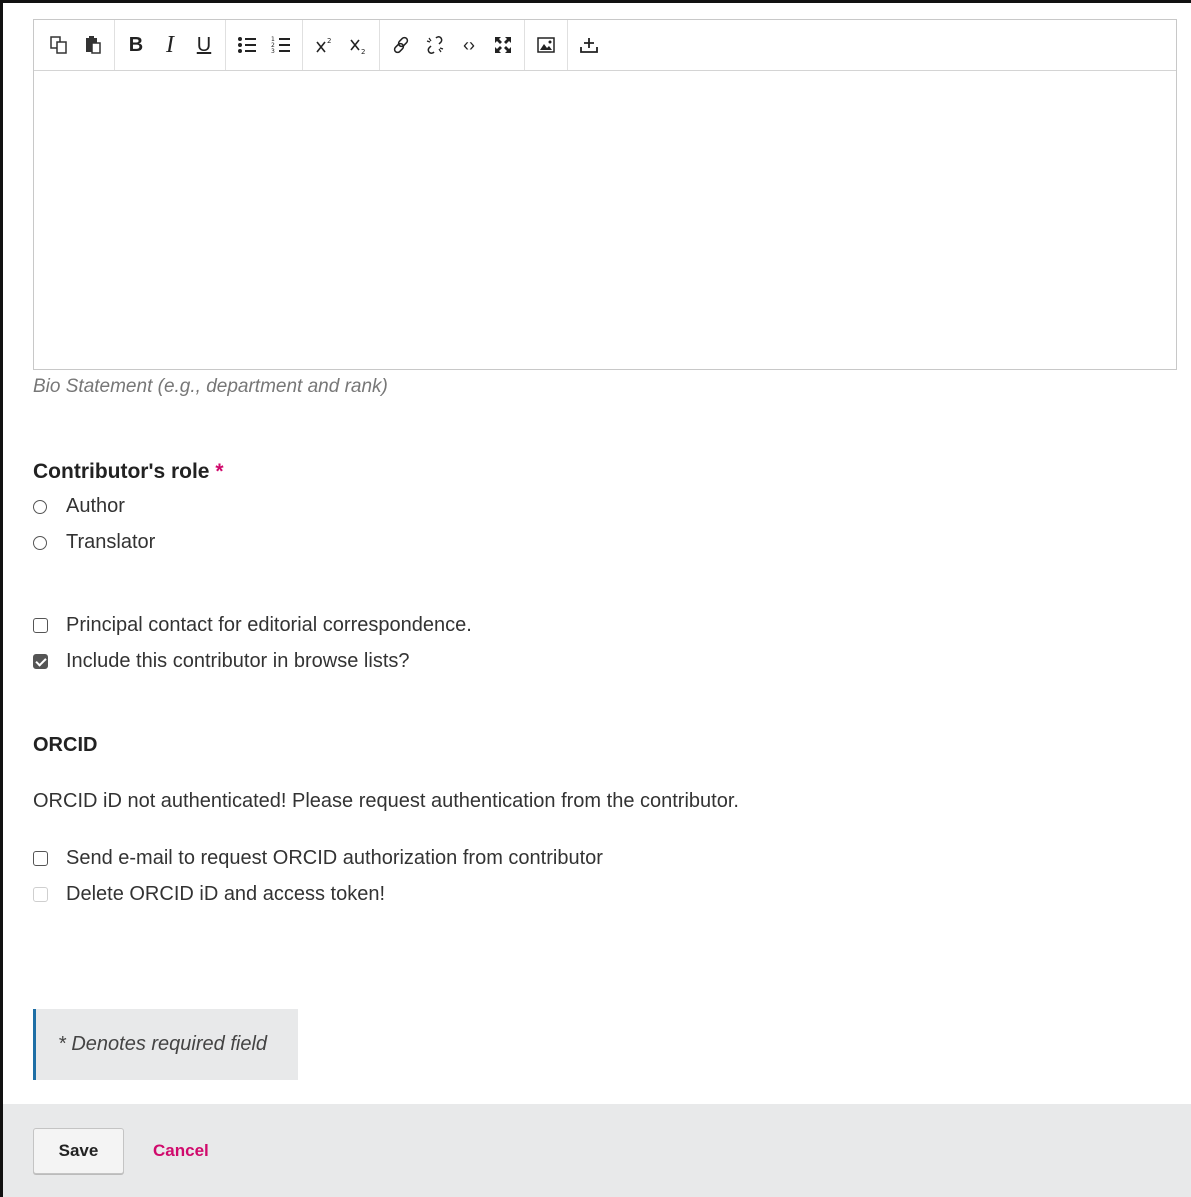 The width and height of the screenshot is (1191, 1197). I want to click on subscript-icon: 2, so click(358, 45).